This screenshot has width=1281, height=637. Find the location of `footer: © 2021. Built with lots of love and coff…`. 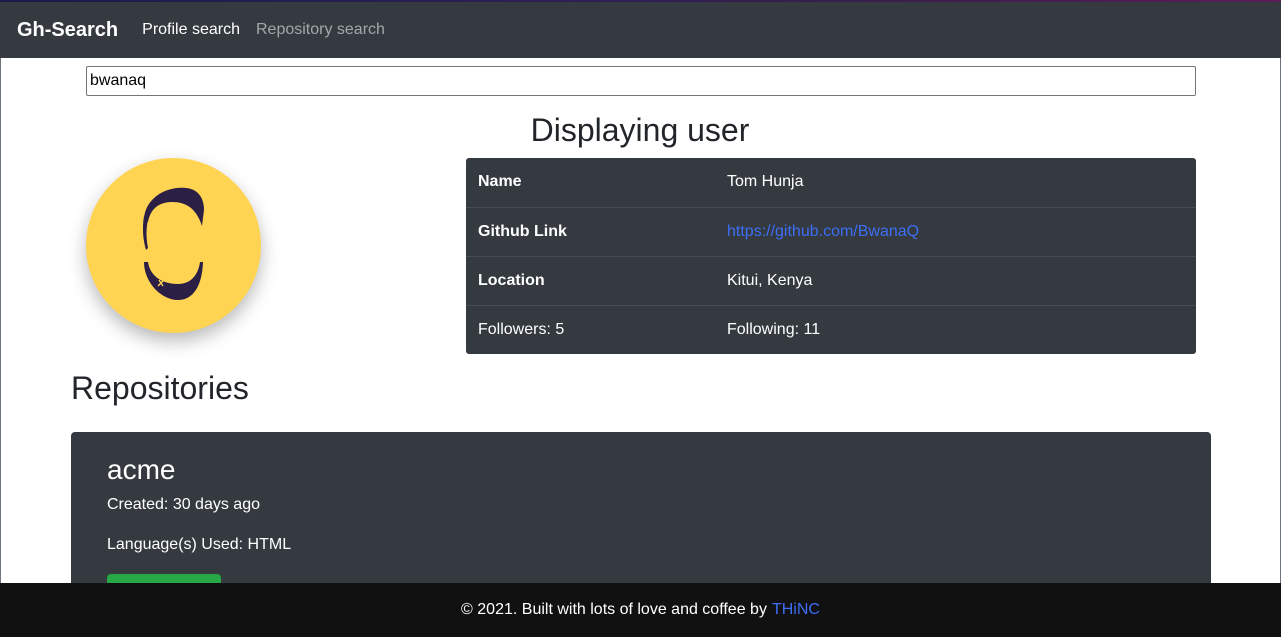

footer: © 2021. Built with lots of love and coff… is located at coordinates (640, 610).